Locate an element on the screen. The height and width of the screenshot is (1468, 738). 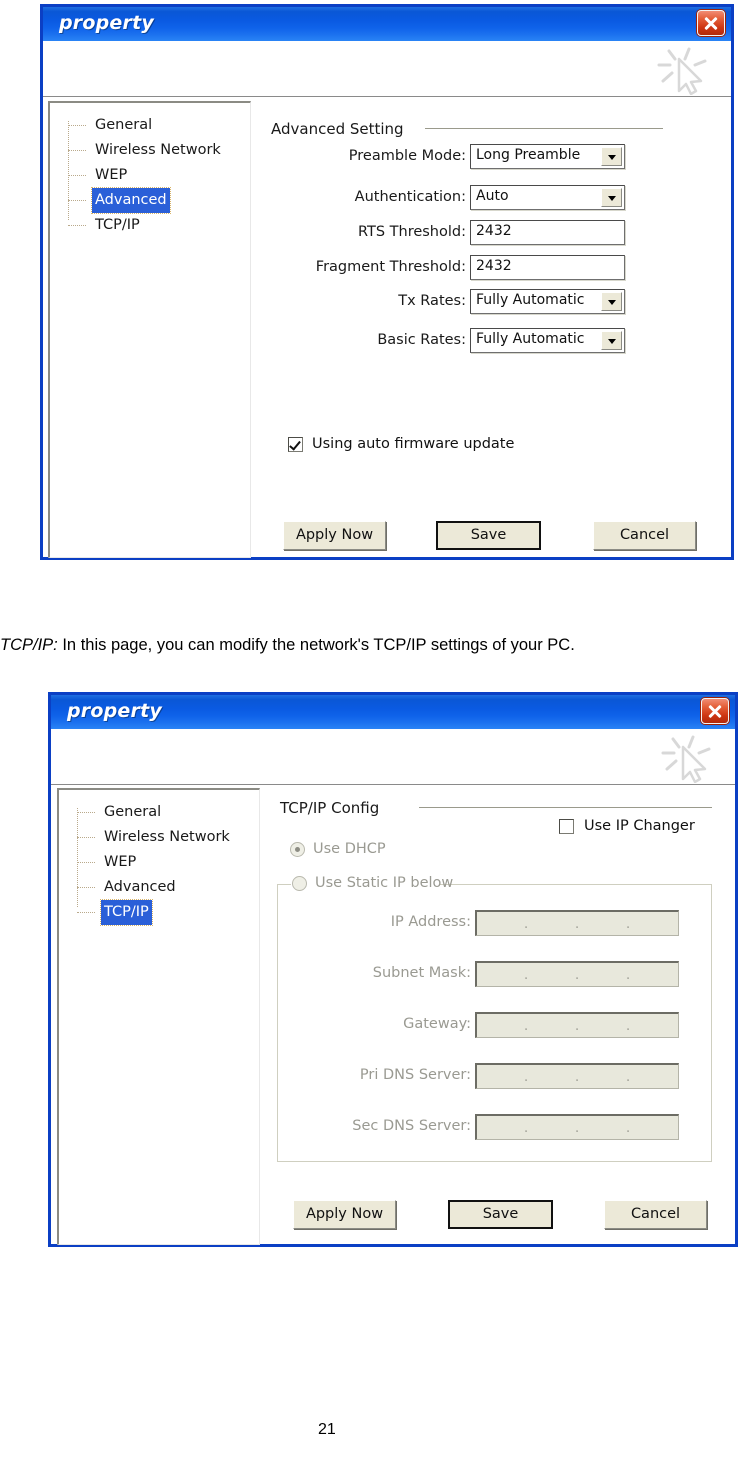
subnet-mask-input: . . . is located at coordinates (577, 974).